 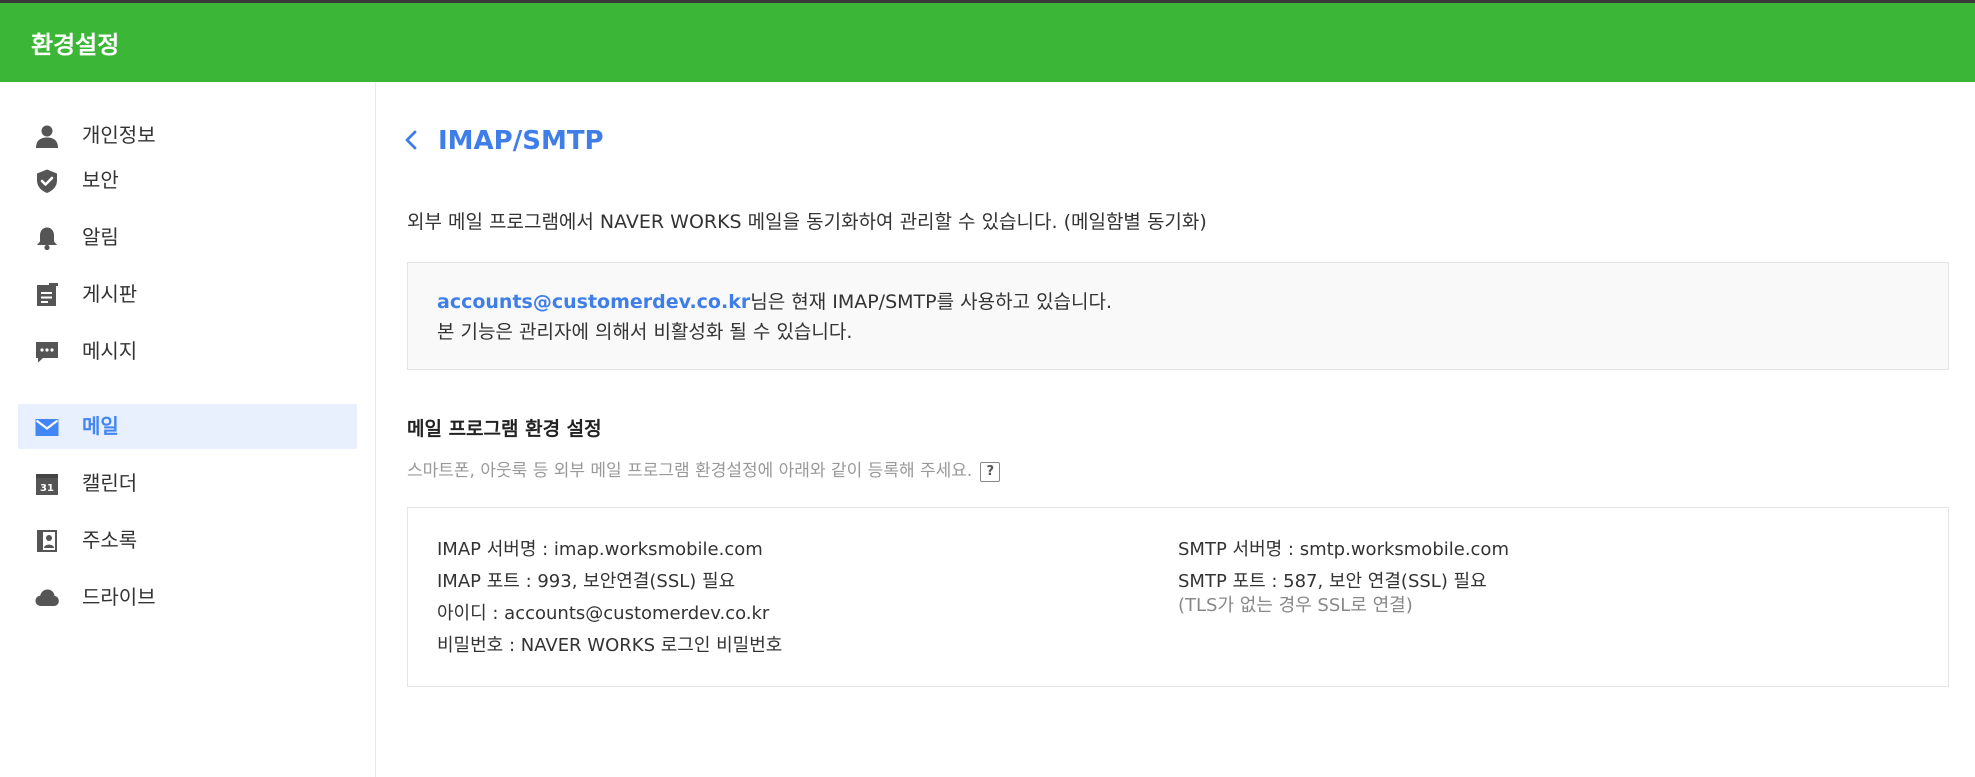 I want to click on sidebar-item-profile: 개인정보, so click(x=187, y=135).